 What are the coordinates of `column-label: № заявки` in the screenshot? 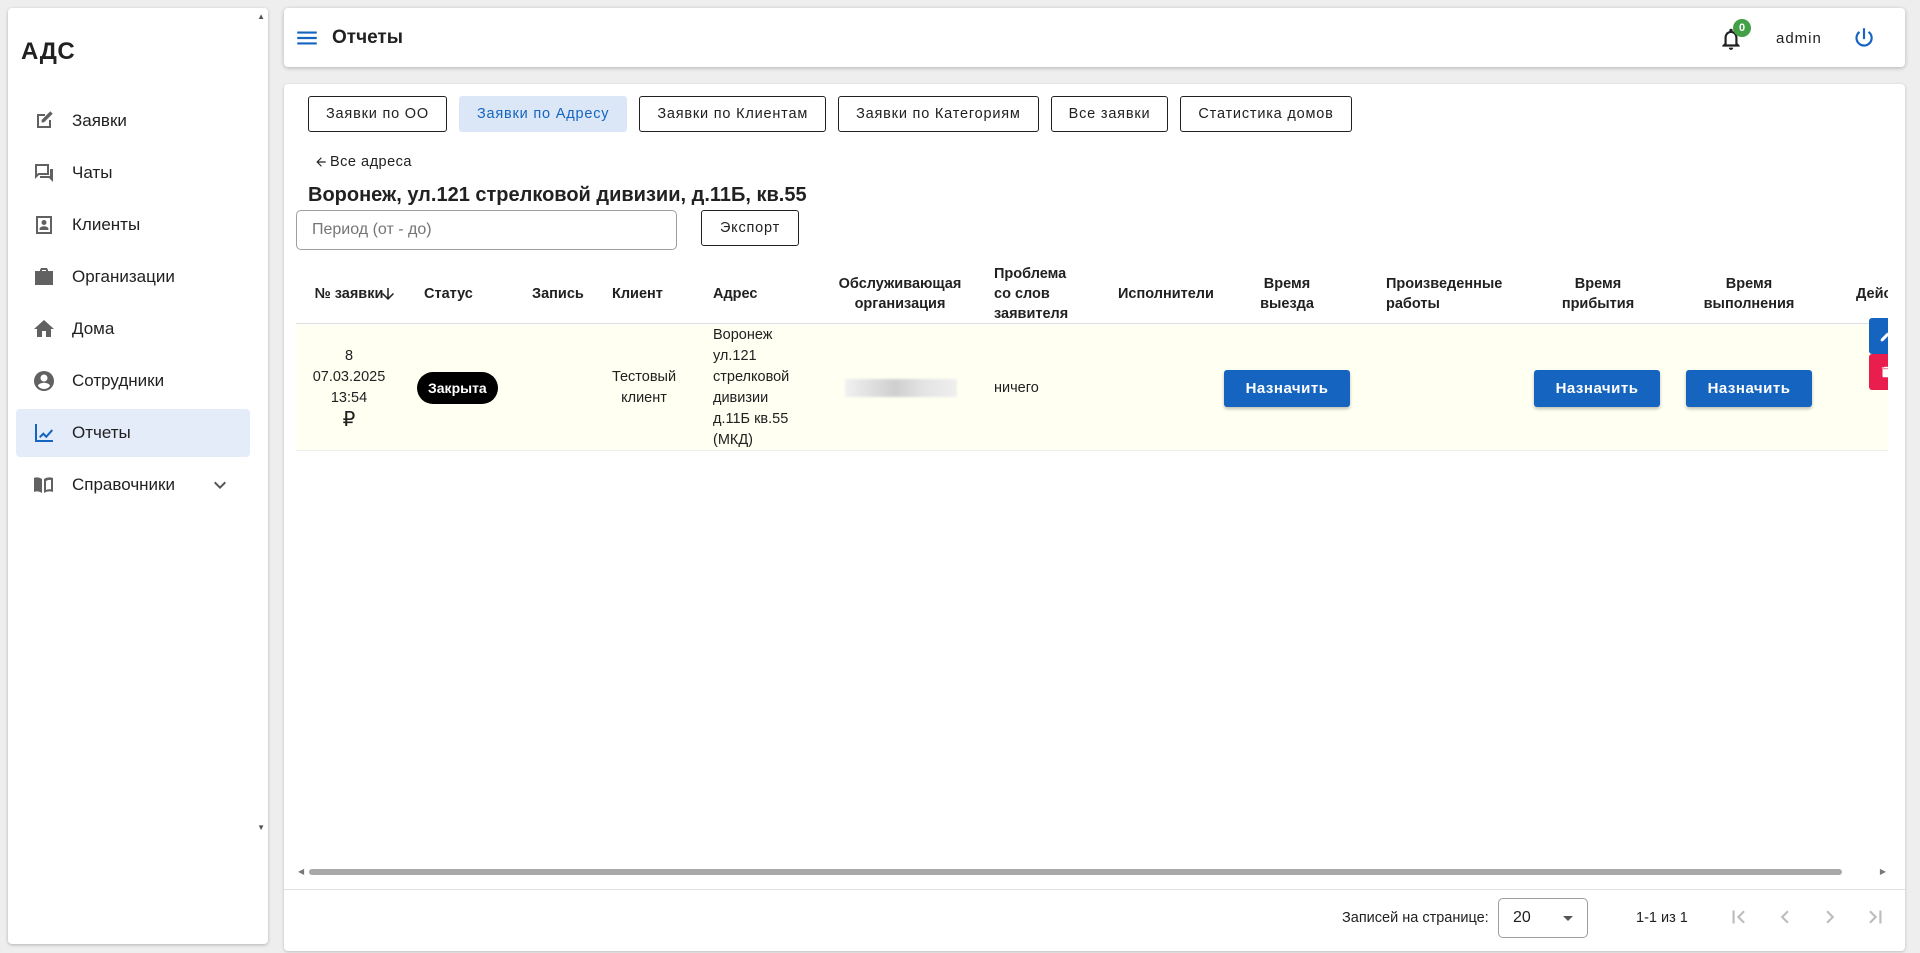 It's located at (349, 294).